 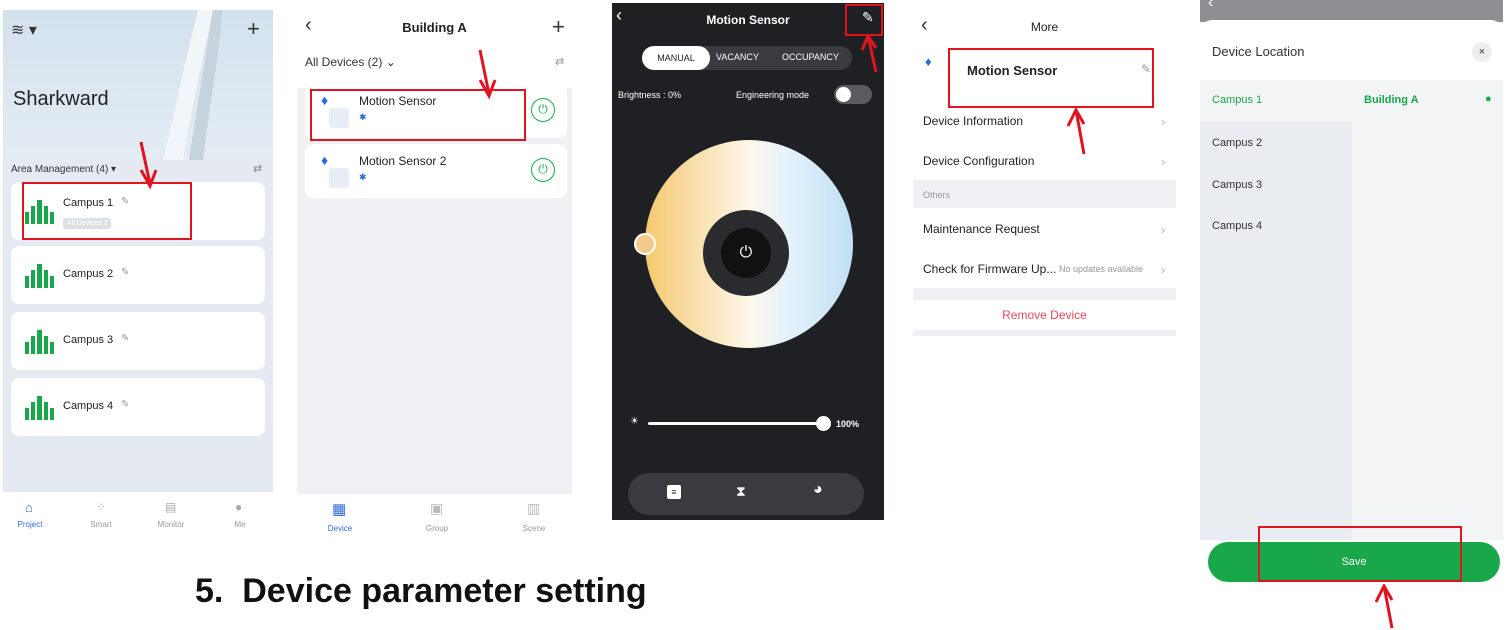 What do you see at coordinates (741, 491) in the screenshot?
I see `hourglass-icon: ⧗` at bounding box center [741, 491].